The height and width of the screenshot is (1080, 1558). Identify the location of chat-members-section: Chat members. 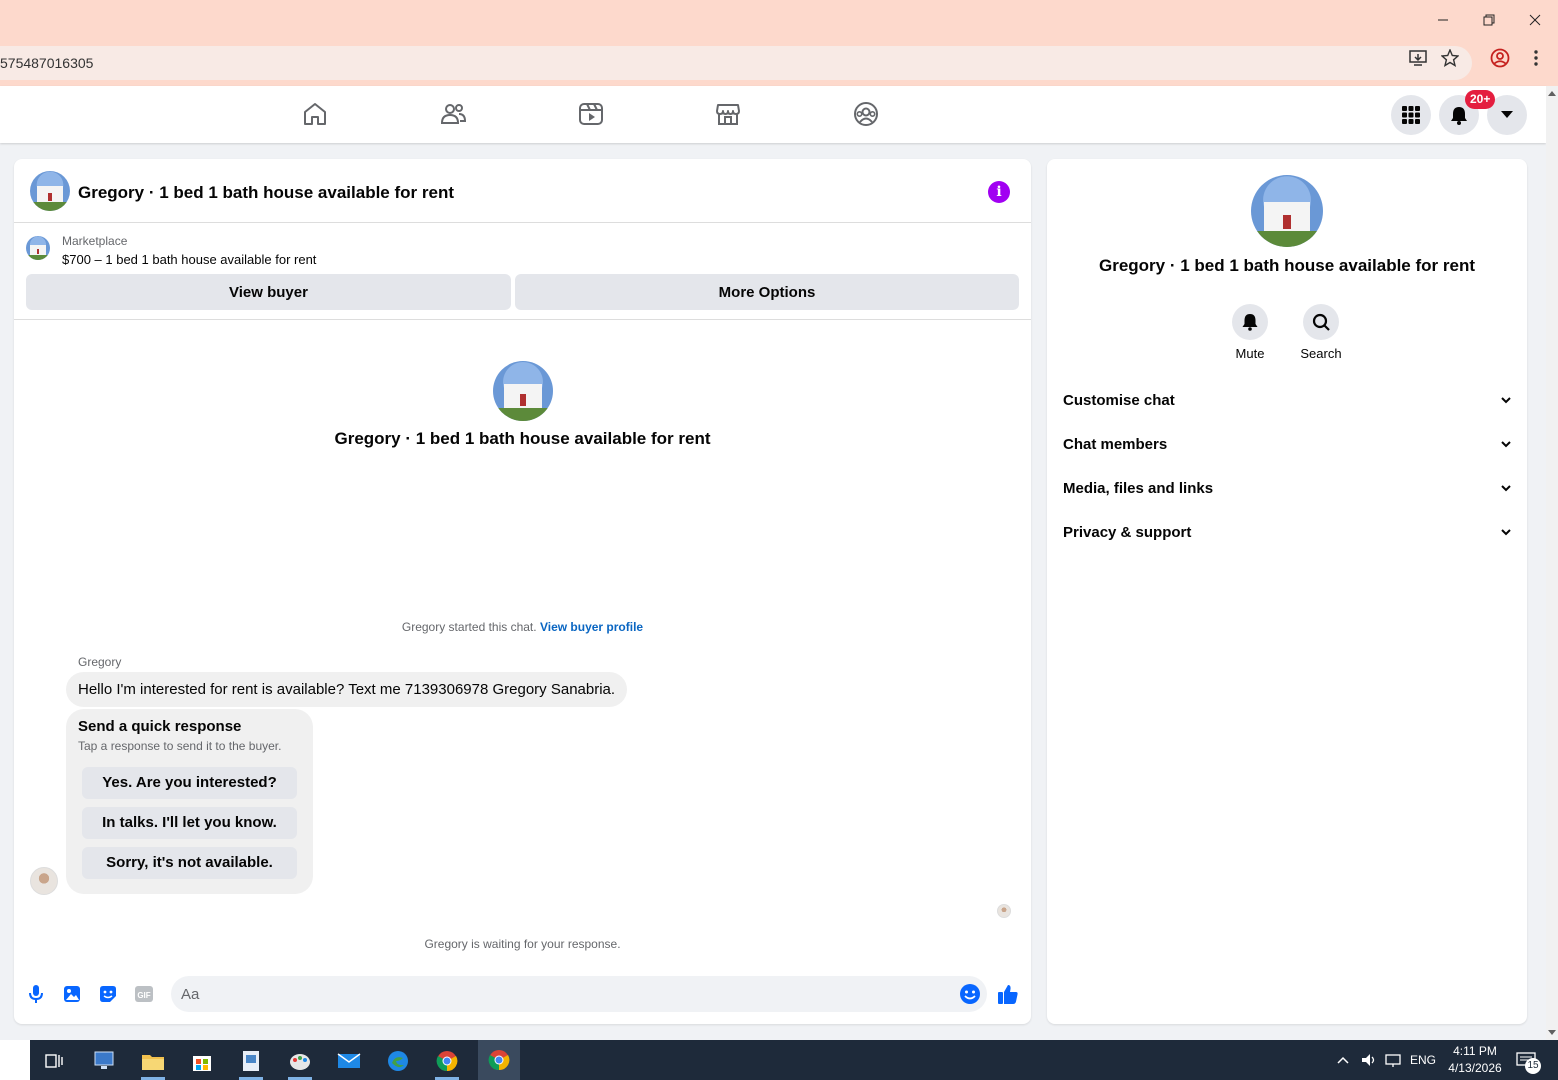
(1287, 445).